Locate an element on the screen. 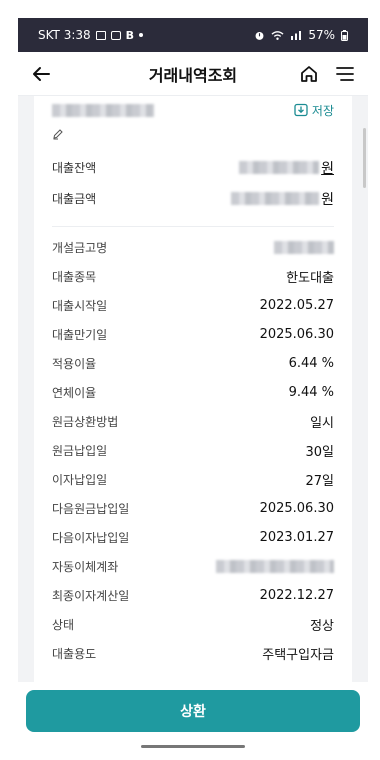 This screenshot has width=380, height=760. loan-balance-label: 대출잔액 is located at coordinates (74, 168).